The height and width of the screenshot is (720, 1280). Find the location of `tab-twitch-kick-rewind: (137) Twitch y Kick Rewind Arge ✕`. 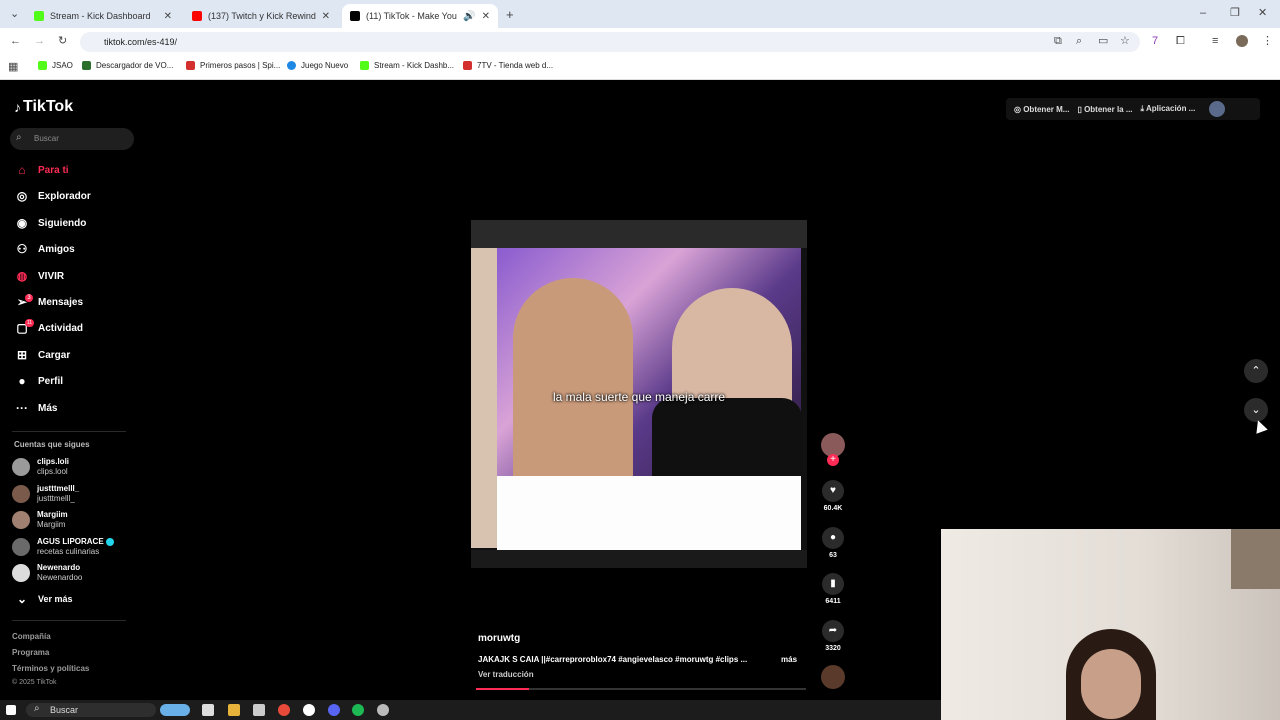

tab-twitch-kick-rewind: (137) Twitch y Kick Rewind Arge ✕ is located at coordinates (261, 16).